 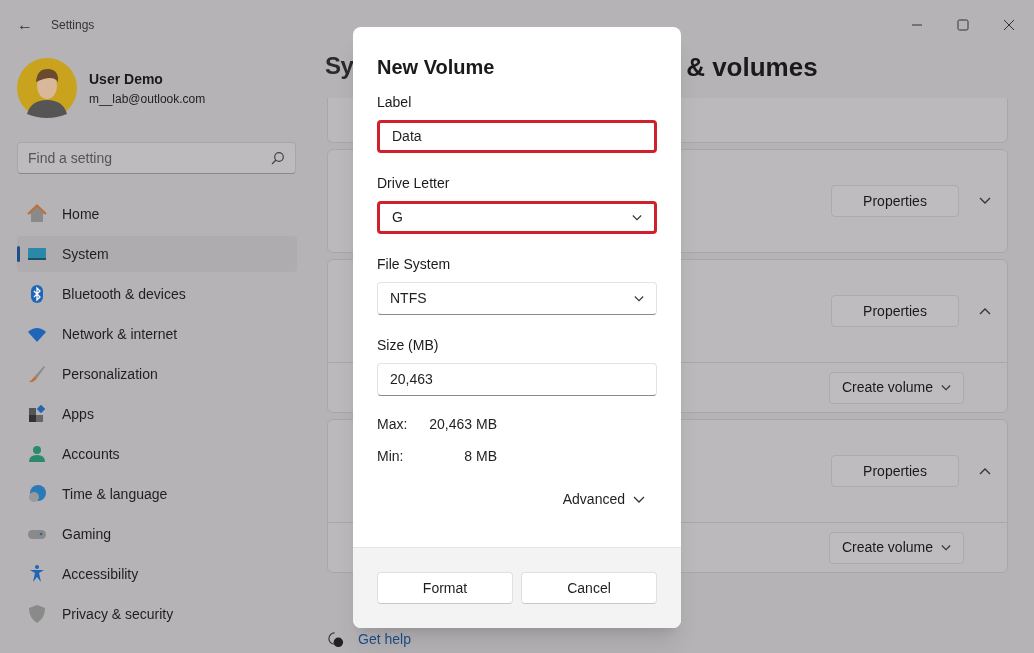 I want to click on person-icon, so click(x=37, y=454).